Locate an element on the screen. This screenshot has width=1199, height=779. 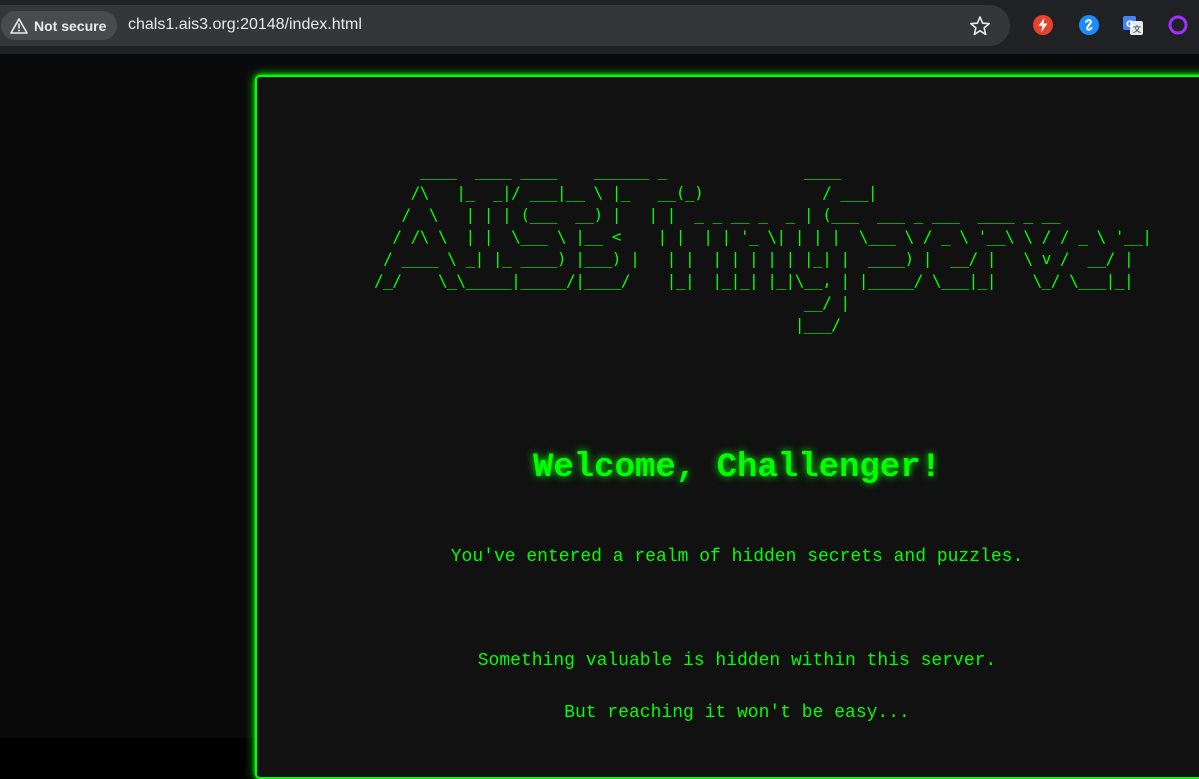
purple-ring-extension-icon is located at coordinates (1178, 25).